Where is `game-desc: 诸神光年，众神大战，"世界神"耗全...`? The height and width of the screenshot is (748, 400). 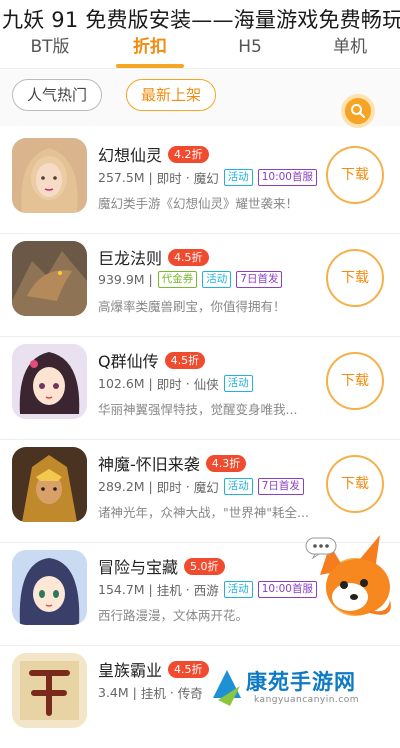
game-desc: 诸神光年，众神大战，"世界神"耗全... is located at coordinates (203, 512).